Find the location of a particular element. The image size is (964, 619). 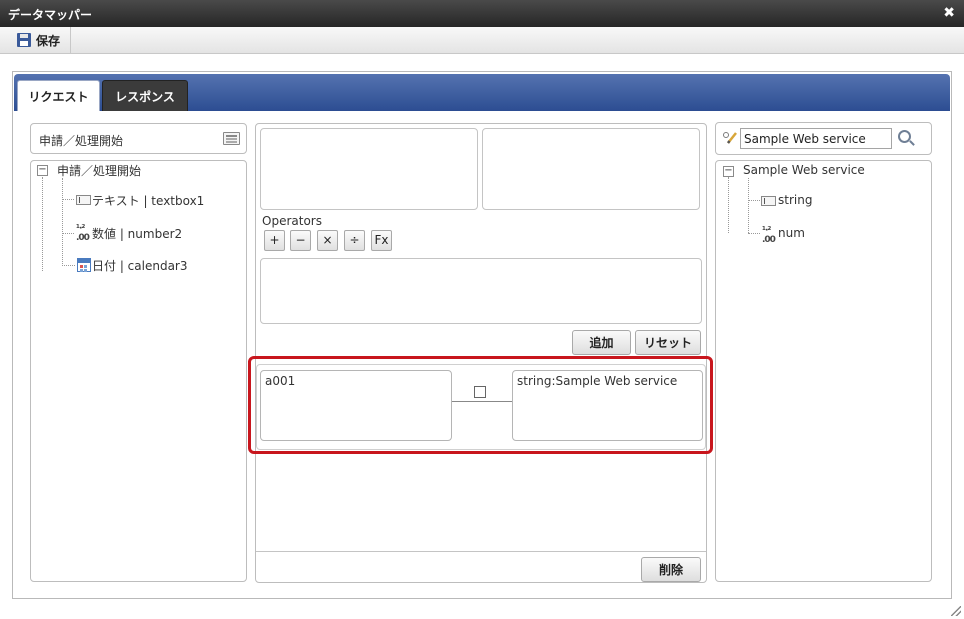

minus-operator-button: − is located at coordinates (300, 240).